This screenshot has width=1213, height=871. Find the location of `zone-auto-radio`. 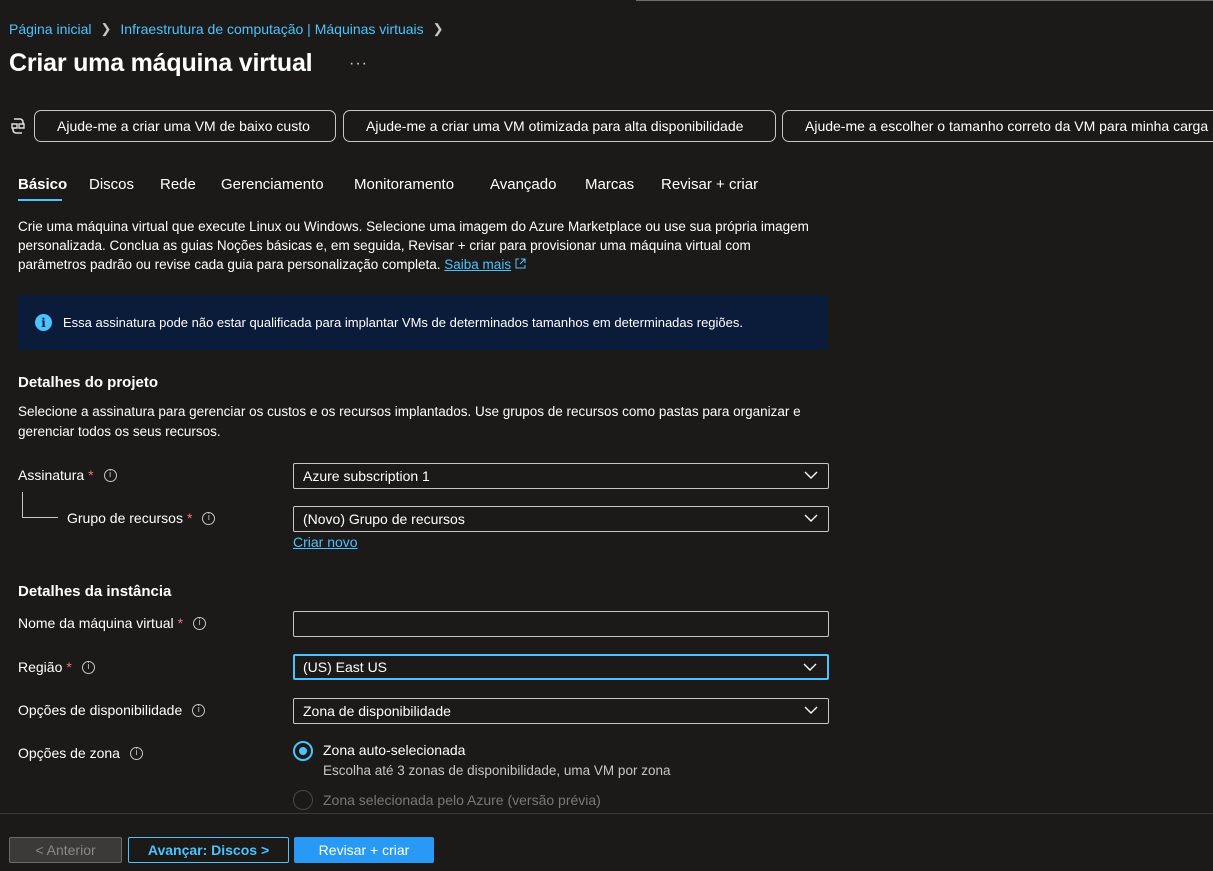

zone-auto-radio is located at coordinates (303, 751).